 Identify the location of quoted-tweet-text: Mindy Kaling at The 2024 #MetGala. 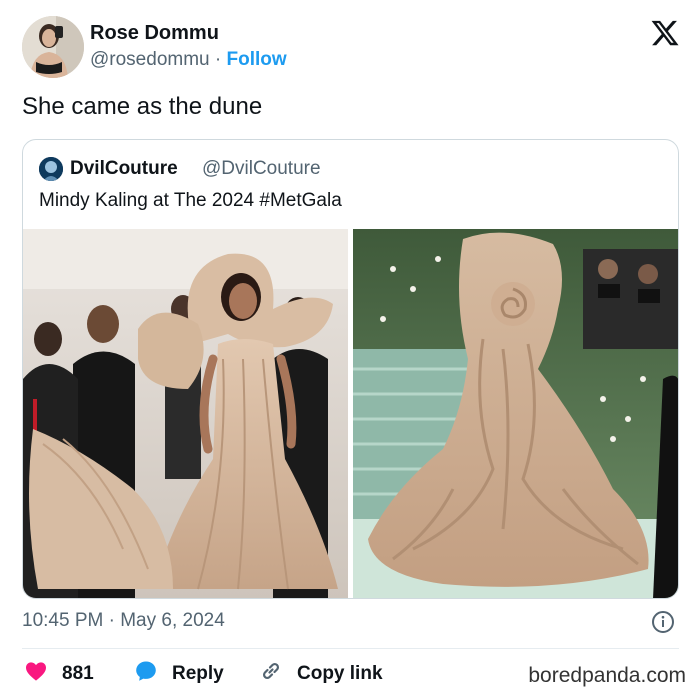
(190, 200).